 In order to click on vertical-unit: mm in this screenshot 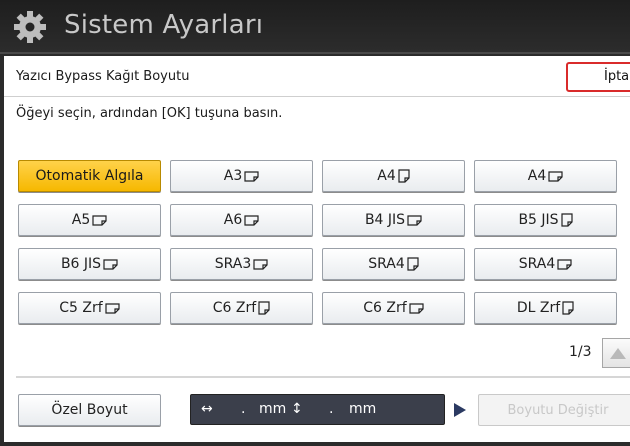, I will do `click(363, 409)`.